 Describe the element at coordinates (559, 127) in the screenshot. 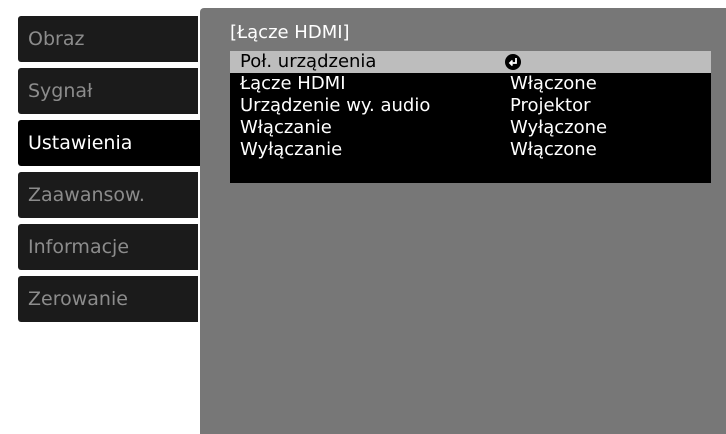

I see `row-value: Wyłączone` at that location.